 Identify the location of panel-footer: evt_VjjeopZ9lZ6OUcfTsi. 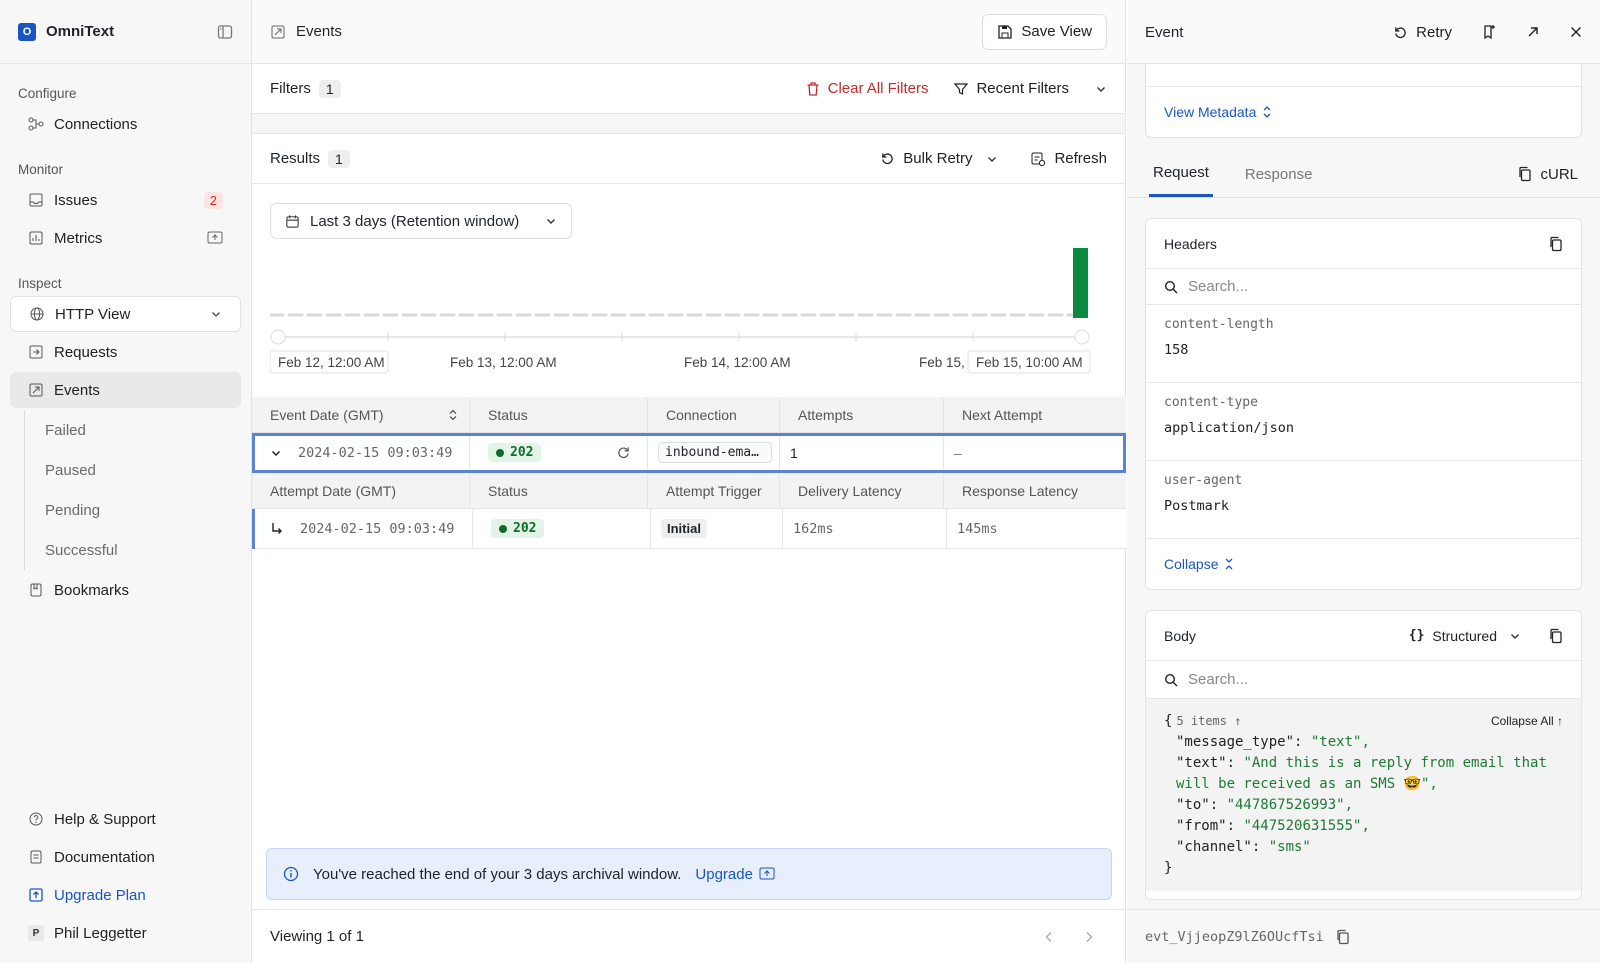
(1363, 936).